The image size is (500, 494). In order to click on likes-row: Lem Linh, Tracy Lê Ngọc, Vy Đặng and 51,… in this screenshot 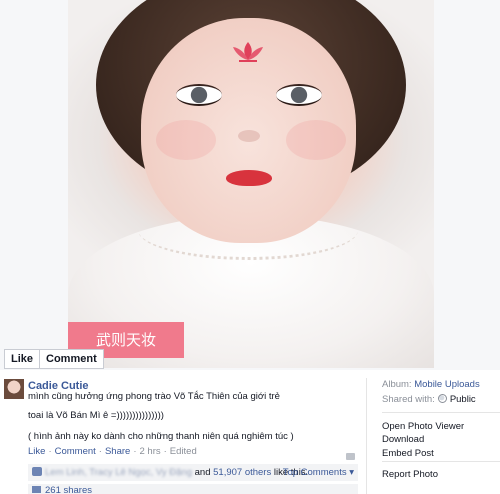, I will do `click(193, 472)`.